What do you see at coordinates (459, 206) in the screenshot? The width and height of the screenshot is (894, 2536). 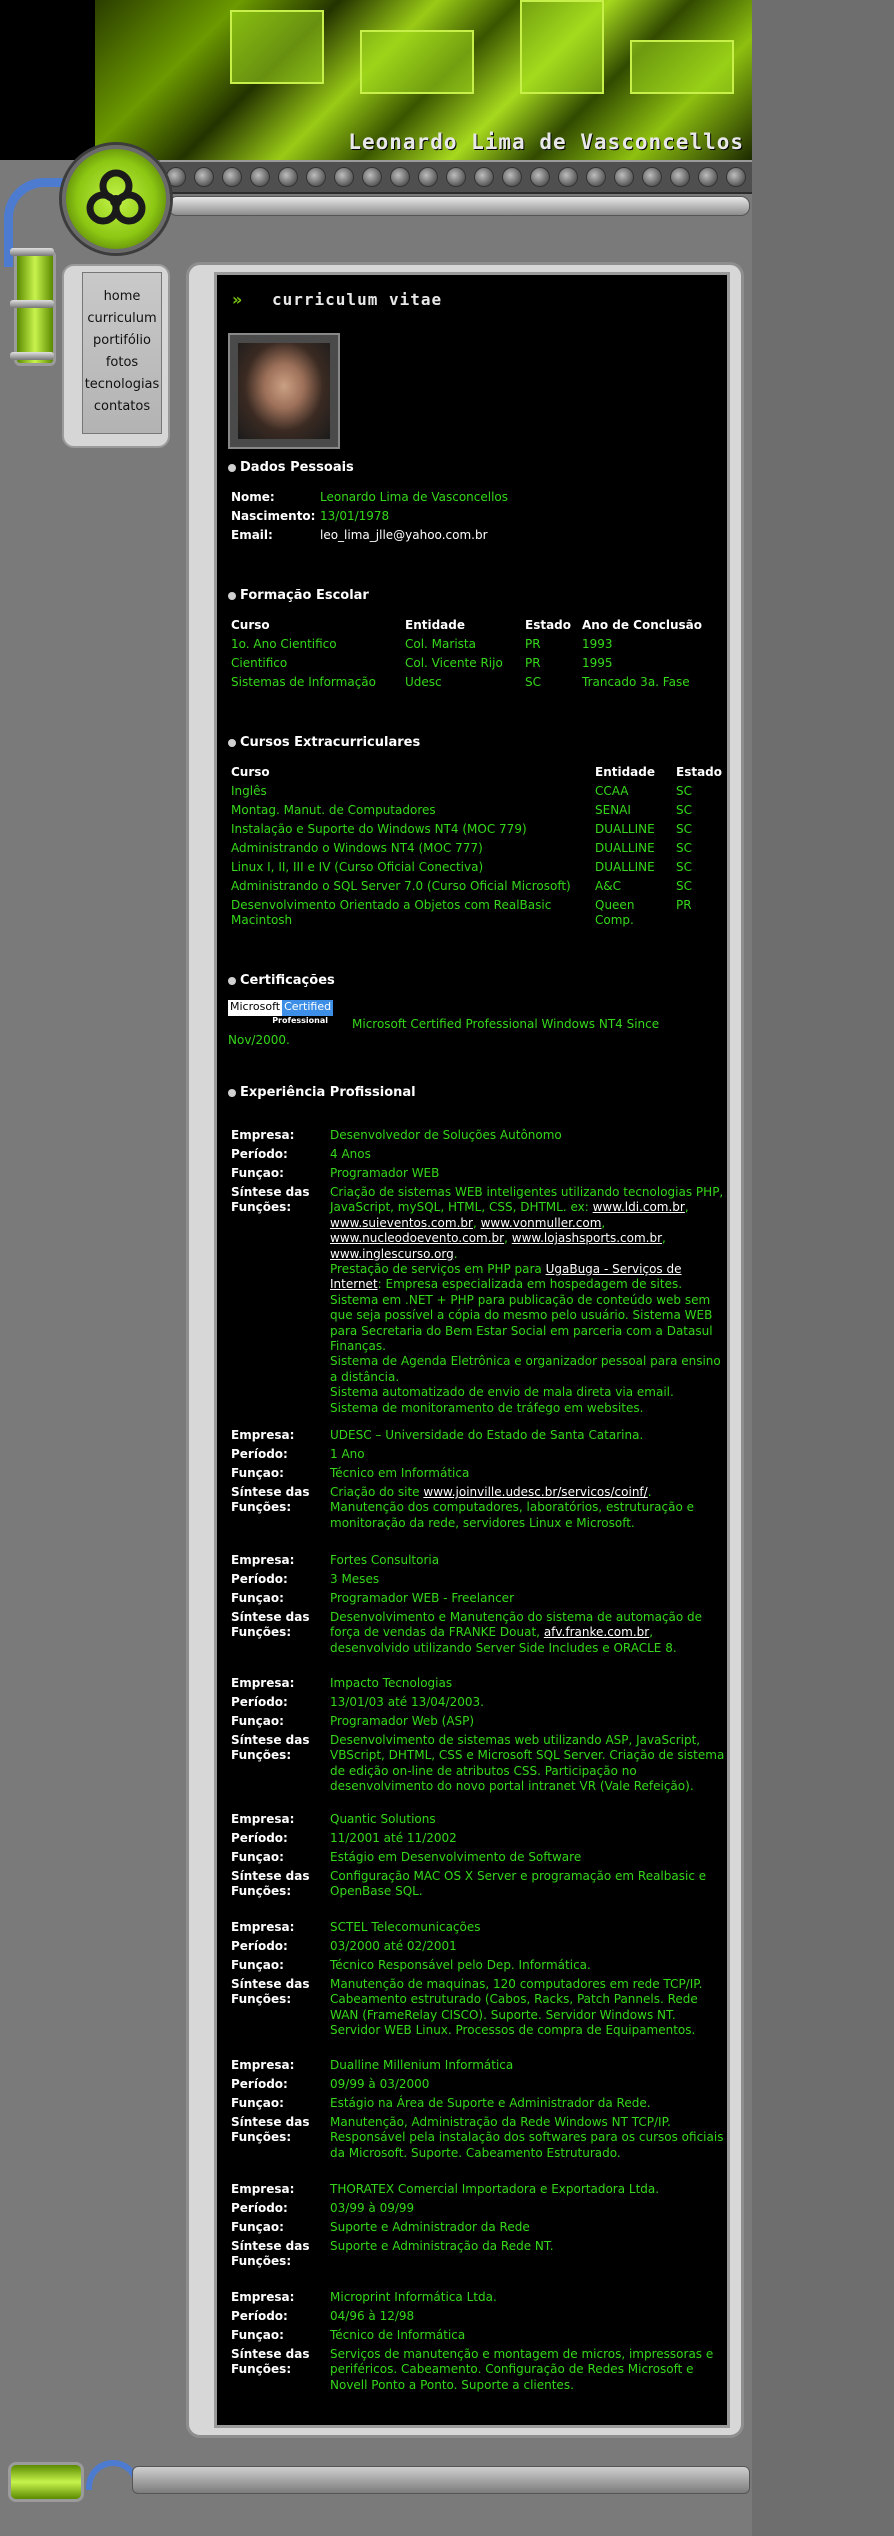 I see `chrome-rail` at bounding box center [459, 206].